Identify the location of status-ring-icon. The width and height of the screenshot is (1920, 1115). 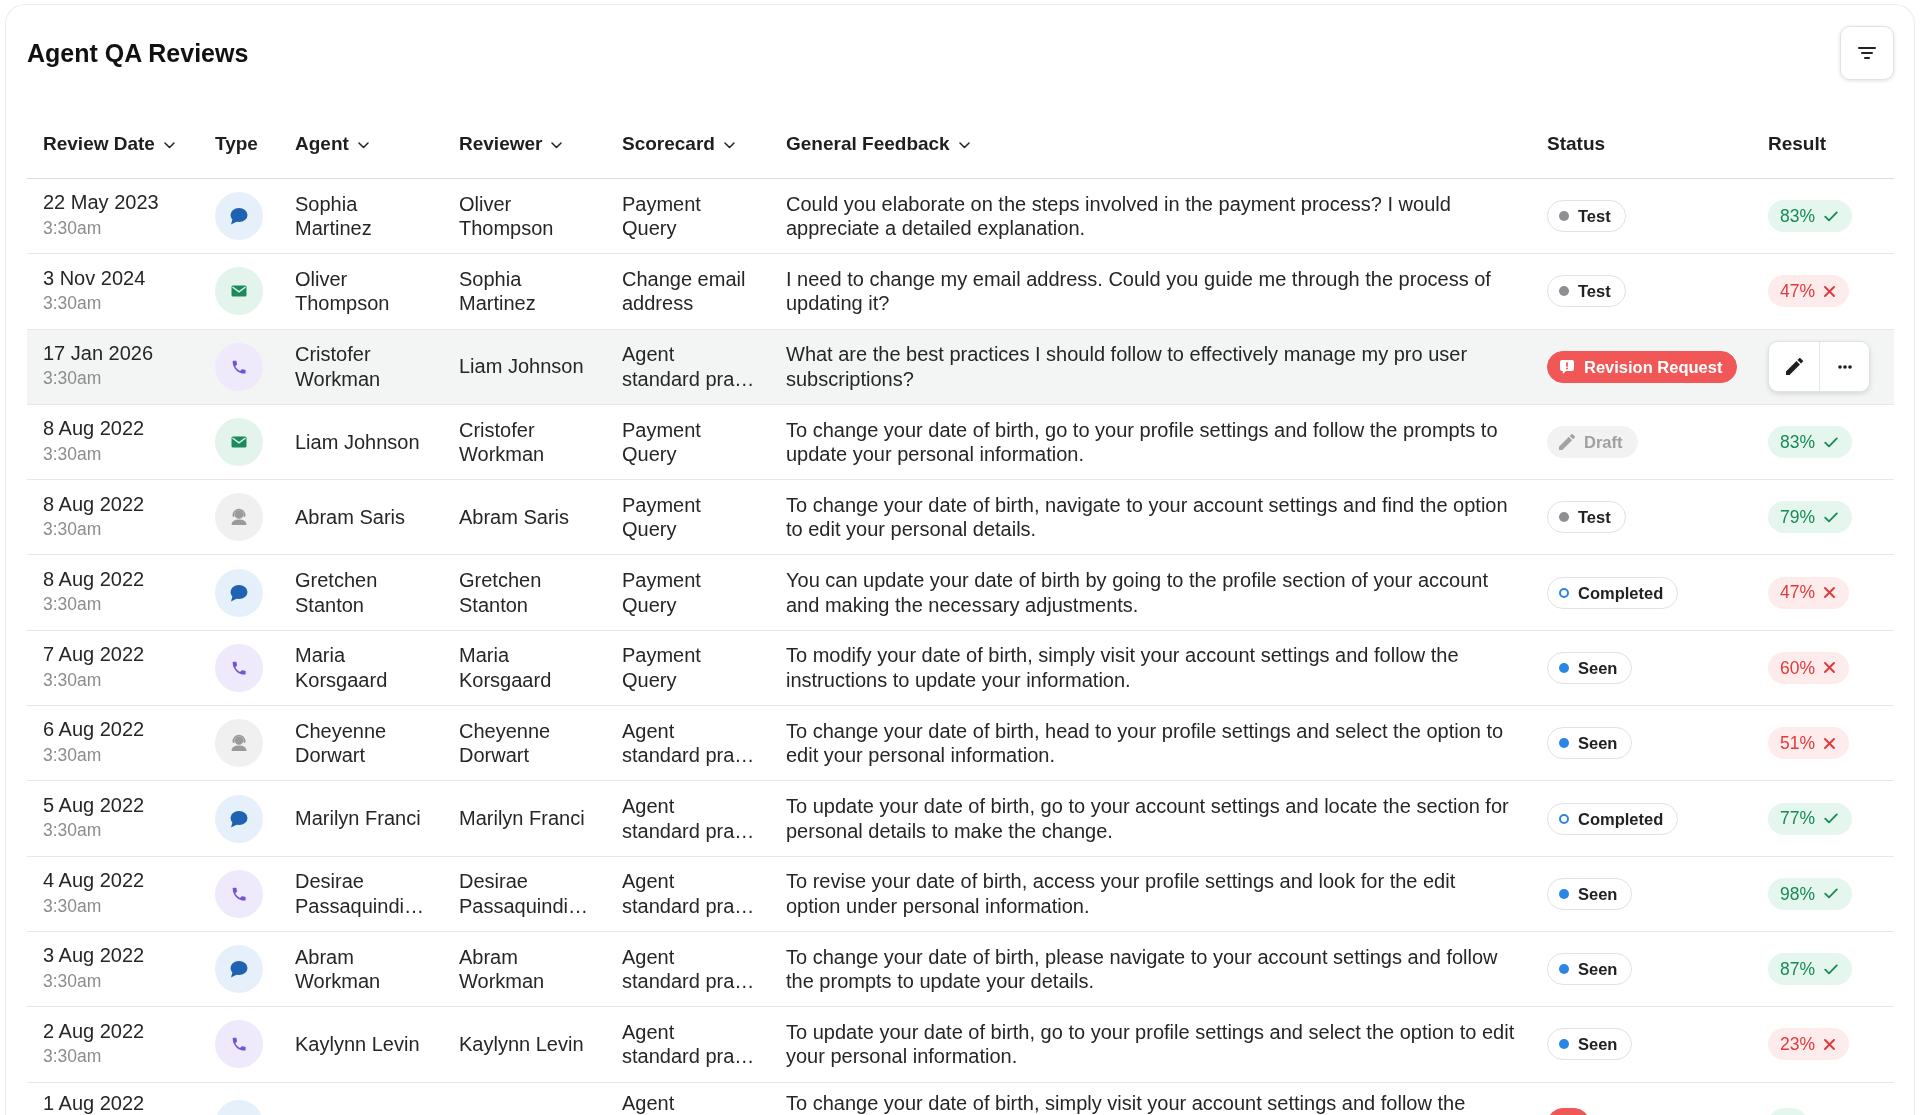
(1564, 818).